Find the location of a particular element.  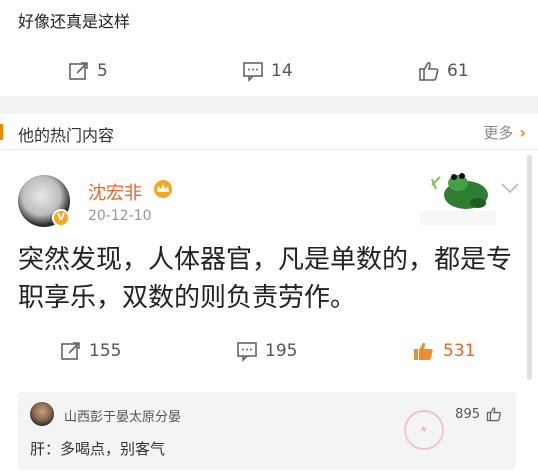

comment-like-button: 895 is located at coordinates (478, 414).